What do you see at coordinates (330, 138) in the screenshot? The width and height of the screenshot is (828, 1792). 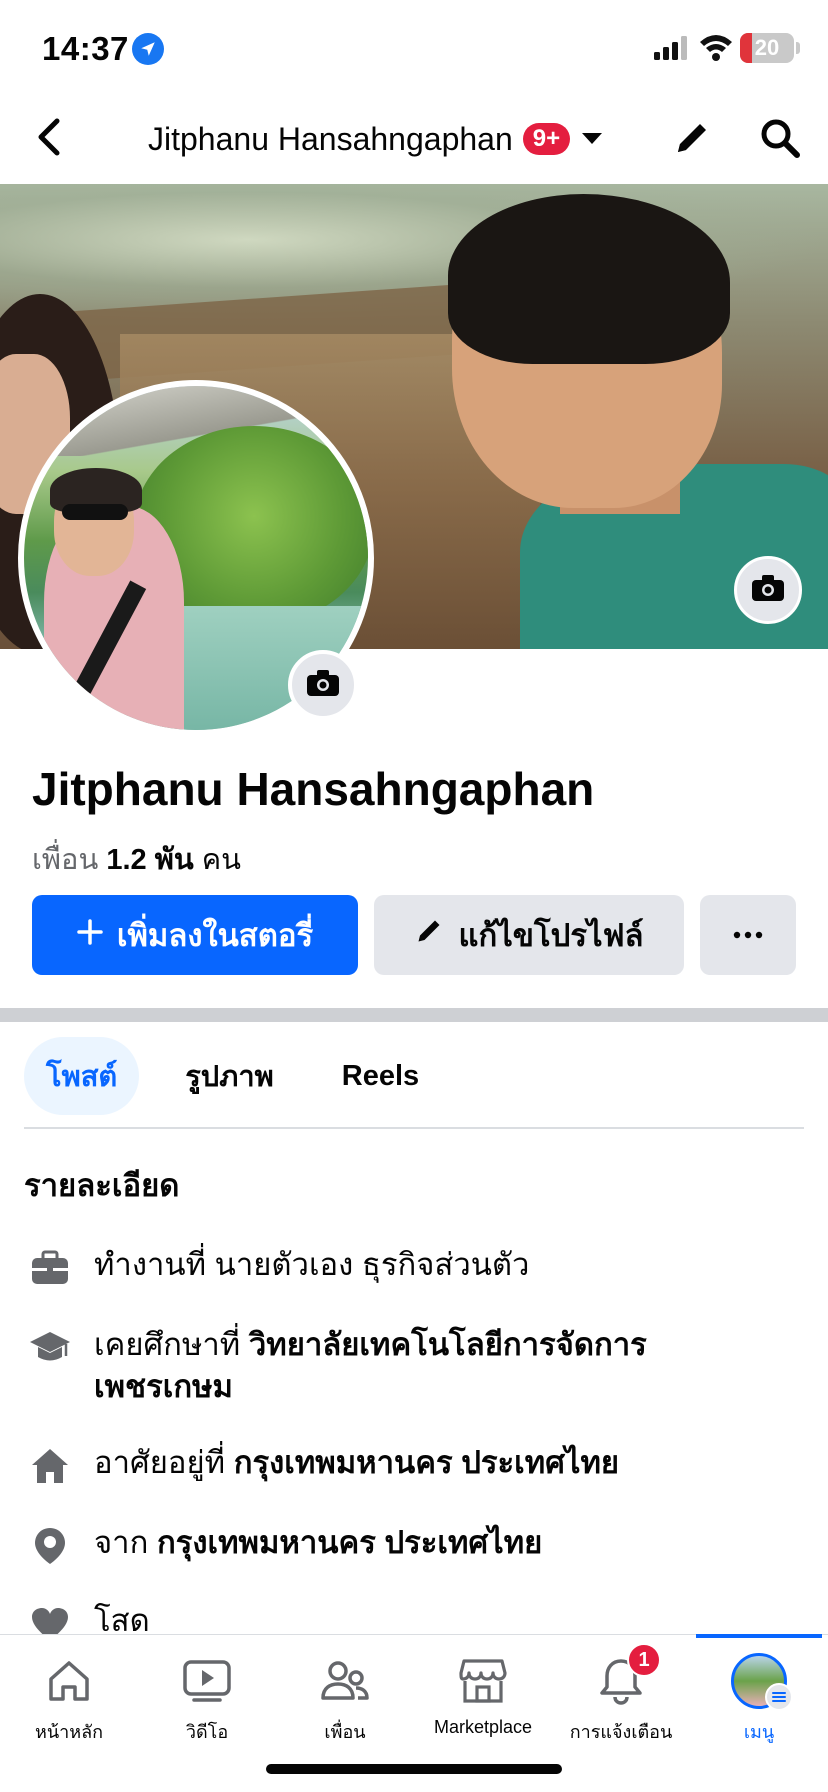 I see `nav-title: Jitphanu Hansahngaphan` at bounding box center [330, 138].